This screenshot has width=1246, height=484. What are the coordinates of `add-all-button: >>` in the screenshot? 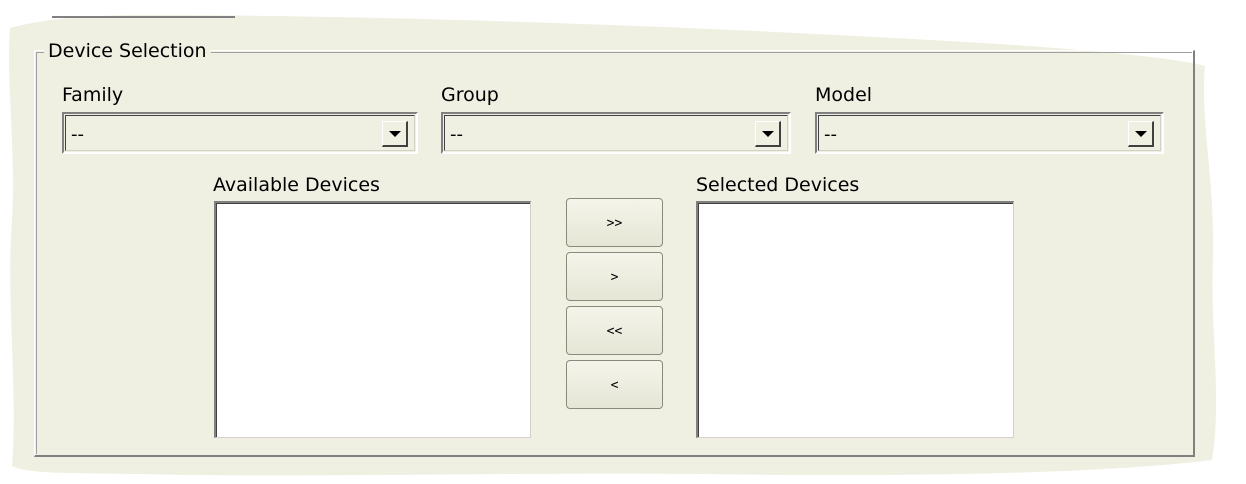 It's located at (614, 222).